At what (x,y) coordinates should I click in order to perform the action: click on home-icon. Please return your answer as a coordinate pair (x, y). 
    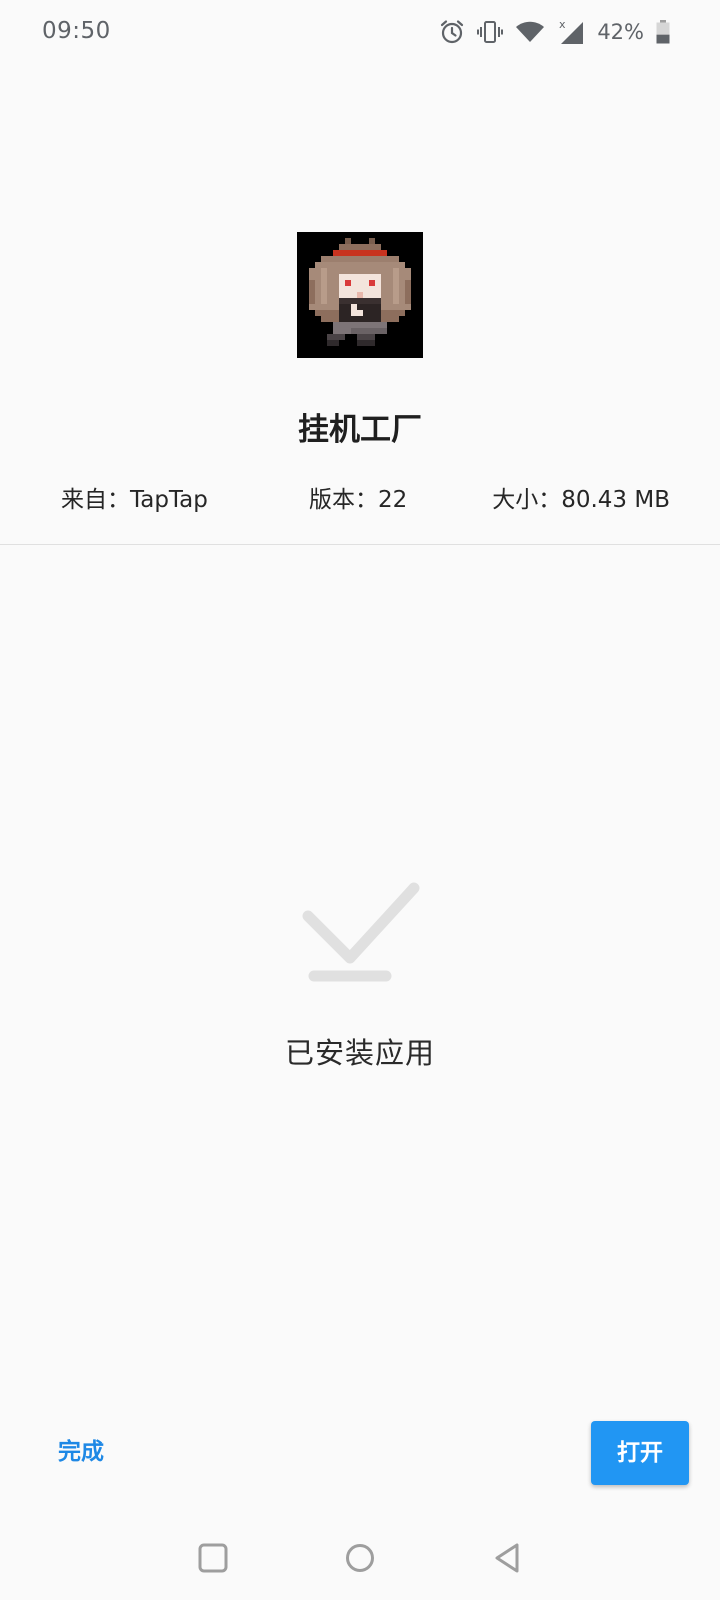
    Looking at the image, I should click on (360, 1558).